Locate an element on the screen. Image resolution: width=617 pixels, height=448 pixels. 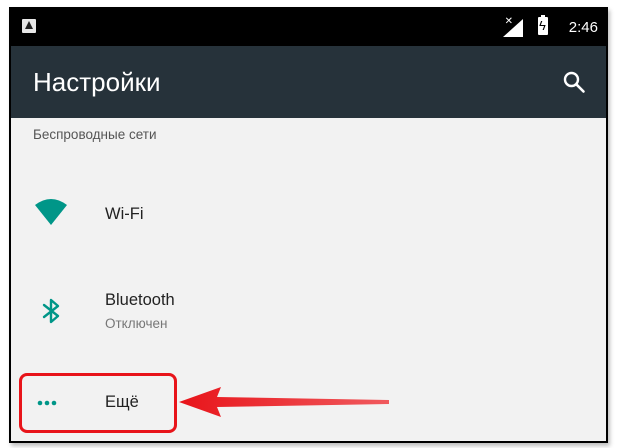
signal-icon is located at coordinates (513, 28).